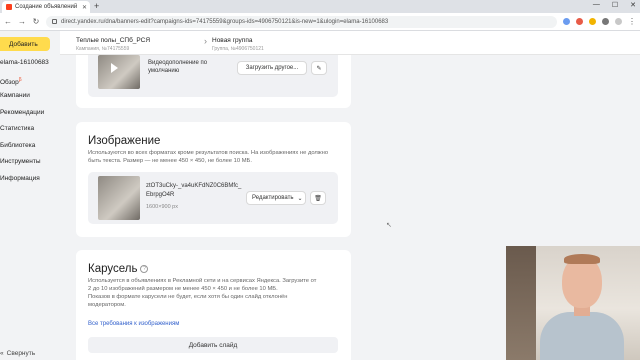  Describe the element at coordinates (162, 207) in the screenshot. I see `image-dimensions: 1600×900 px` at that location.